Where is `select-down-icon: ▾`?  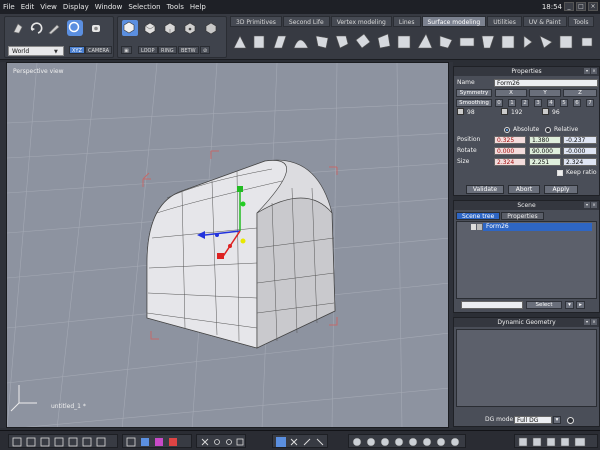 select-down-icon: ▾ is located at coordinates (569, 305).